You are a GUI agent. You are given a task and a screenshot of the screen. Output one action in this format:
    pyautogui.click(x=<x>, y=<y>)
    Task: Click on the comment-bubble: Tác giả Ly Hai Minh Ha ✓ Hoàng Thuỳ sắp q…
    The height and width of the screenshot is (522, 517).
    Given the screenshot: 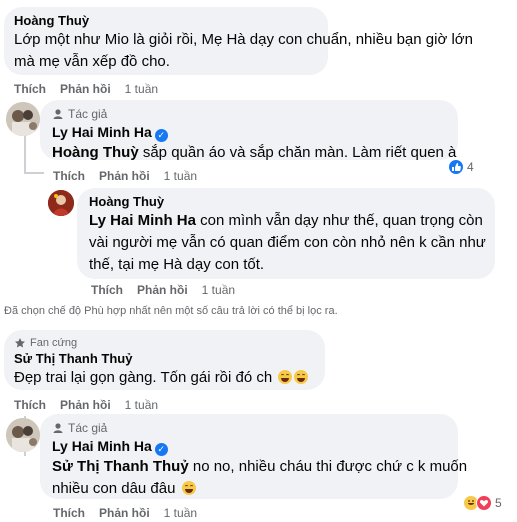 What is the action you would take?
    pyautogui.click(x=249, y=130)
    